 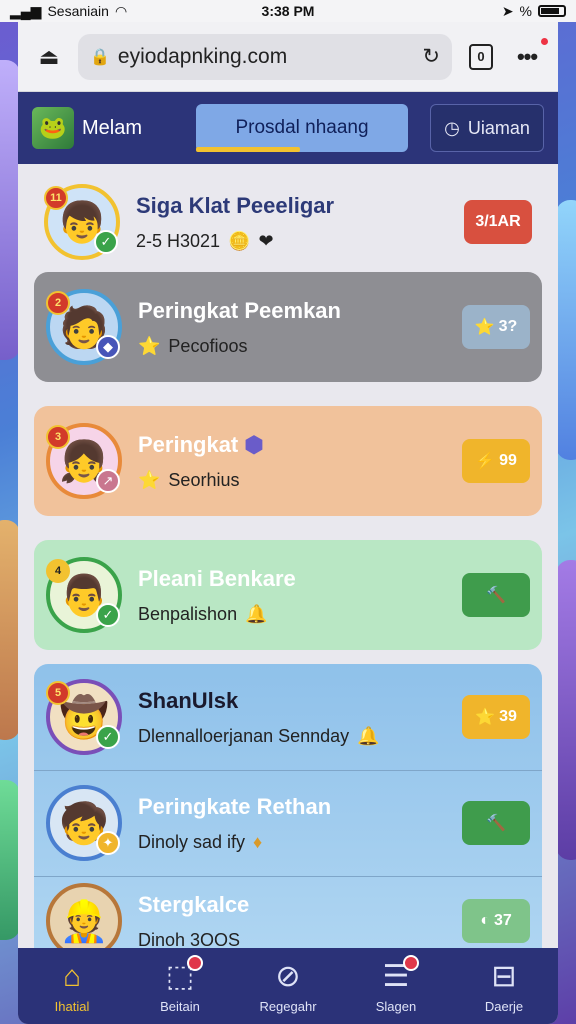 What do you see at coordinates (396, 1006) in the screenshot?
I see `nav-label: Slagen` at bounding box center [396, 1006].